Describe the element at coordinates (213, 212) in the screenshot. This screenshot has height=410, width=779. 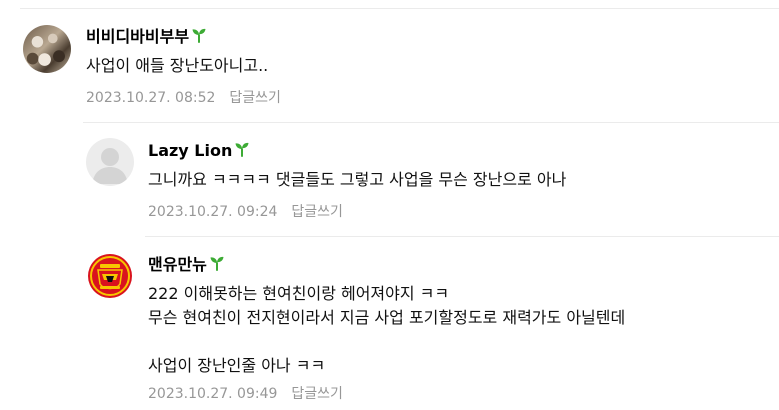
I see `comment-date: 2023.10.27. 09:24` at that location.